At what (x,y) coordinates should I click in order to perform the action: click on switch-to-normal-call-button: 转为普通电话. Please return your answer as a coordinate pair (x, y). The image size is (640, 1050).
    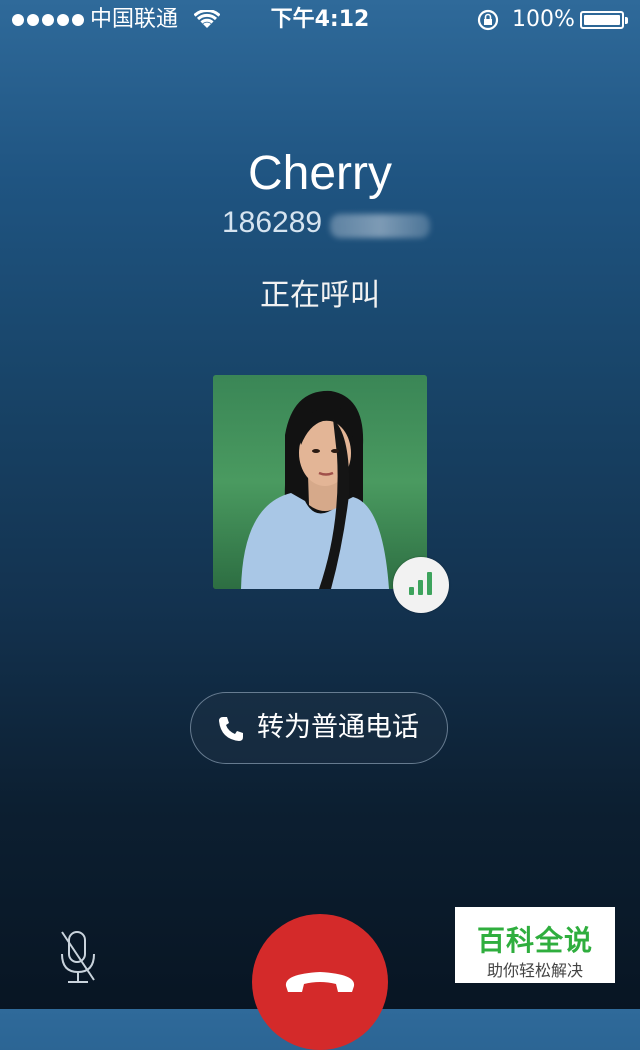
    Looking at the image, I should click on (319, 728).